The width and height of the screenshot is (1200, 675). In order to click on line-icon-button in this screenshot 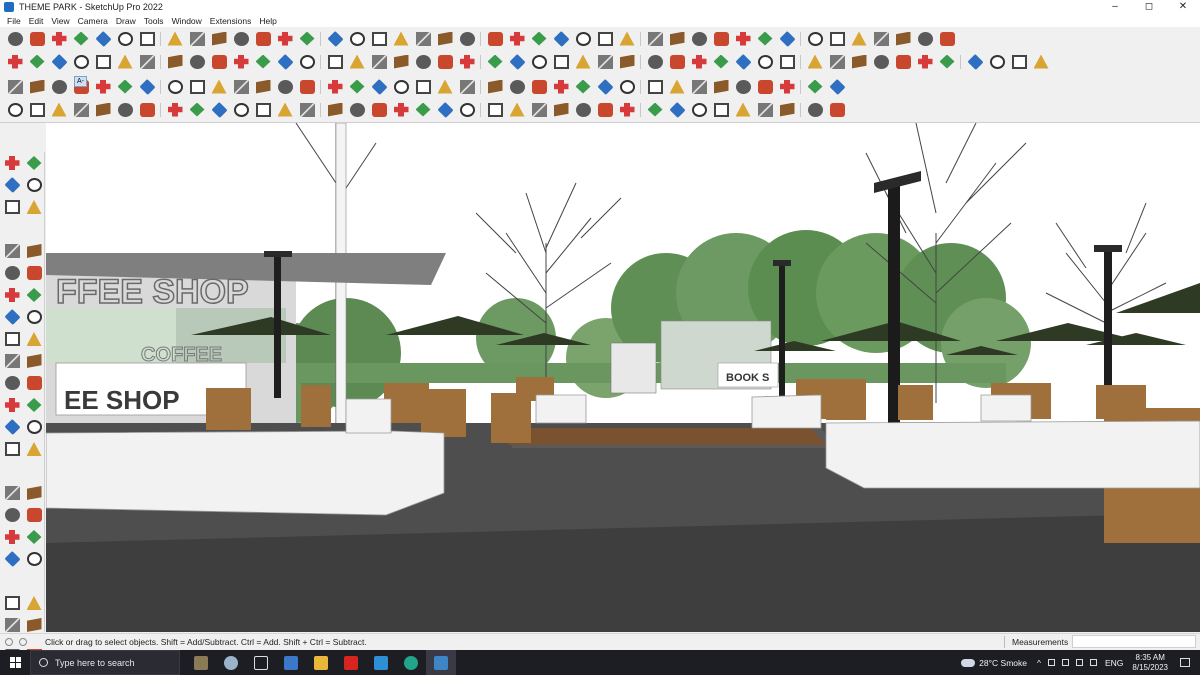, I will do `click(12, 251)`.